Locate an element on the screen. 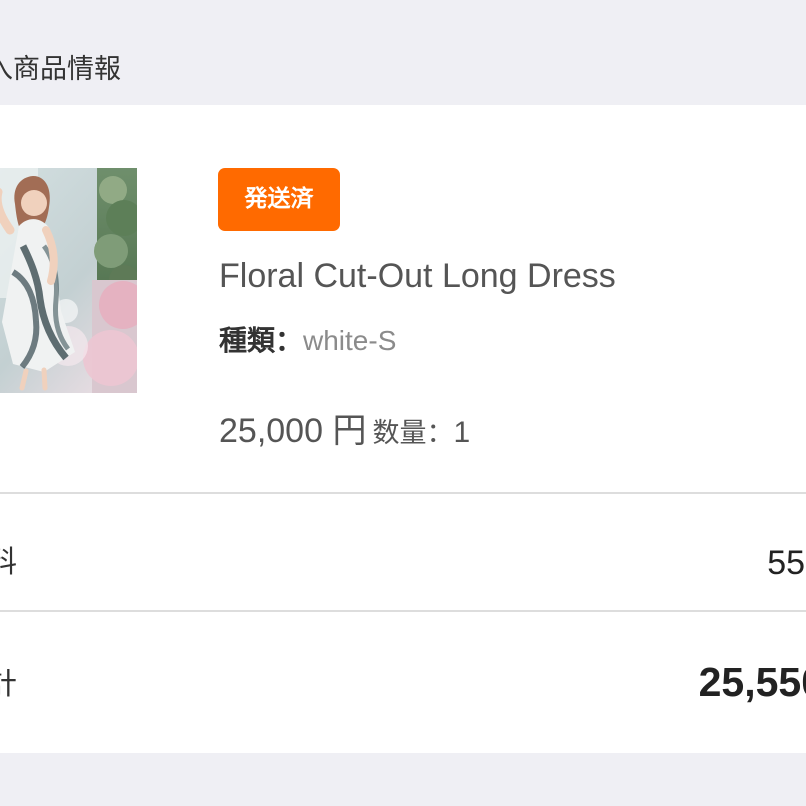 This screenshot has height=806, width=806. product-photo-illustration is located at coordinates (68, 280).